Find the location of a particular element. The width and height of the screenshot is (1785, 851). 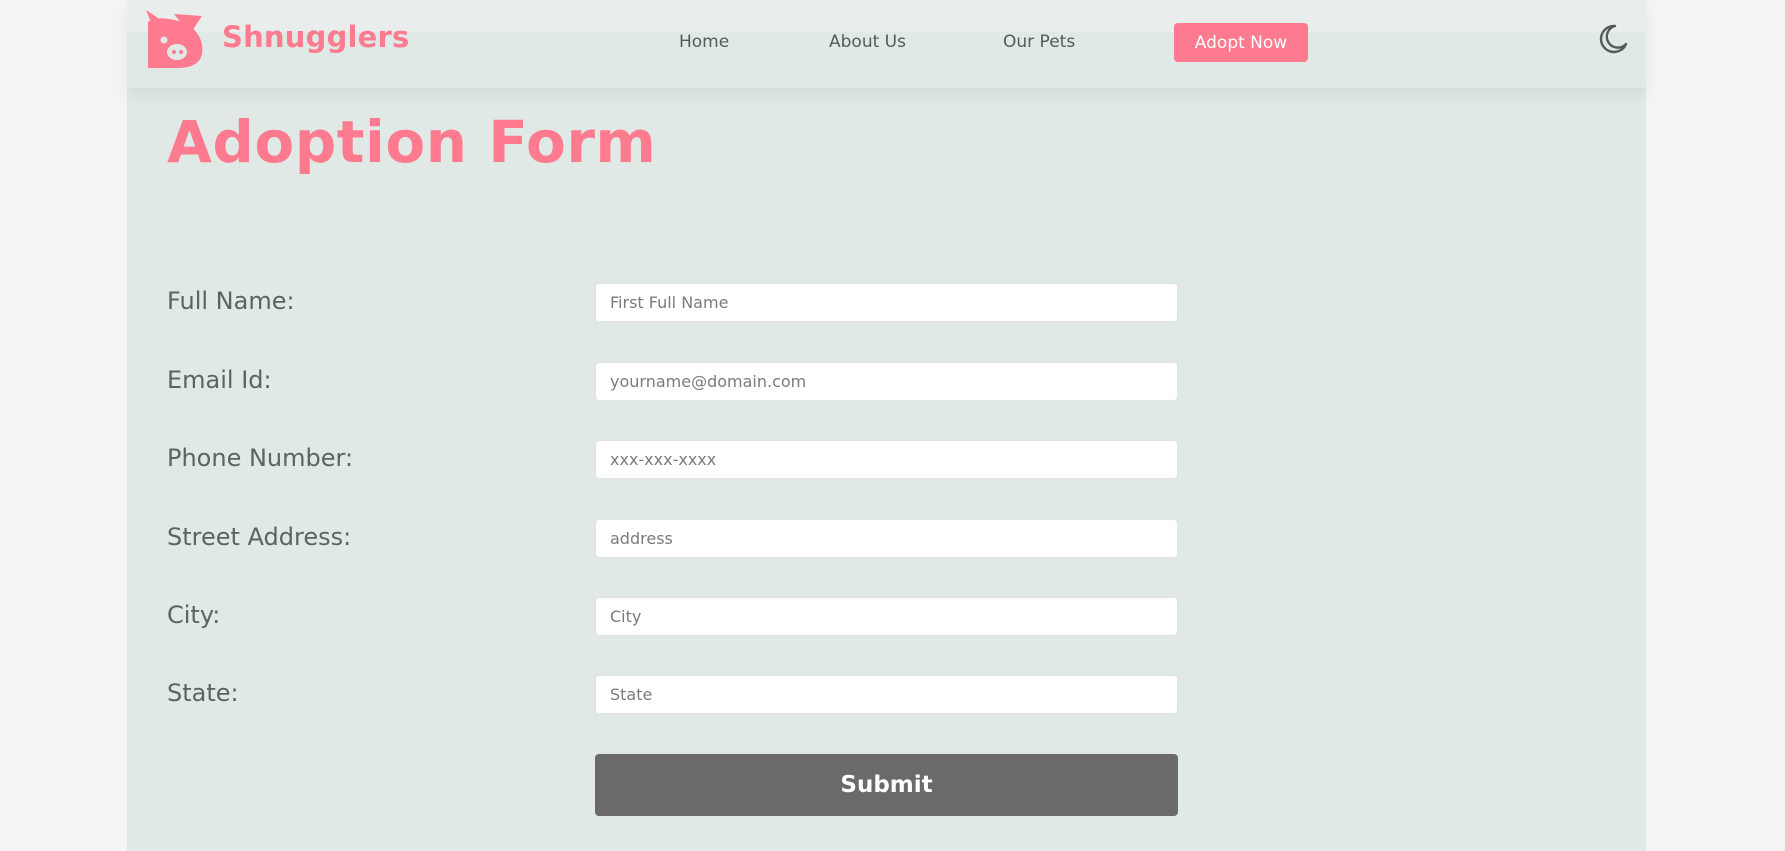

email-input is located at coordinates (886, 381).